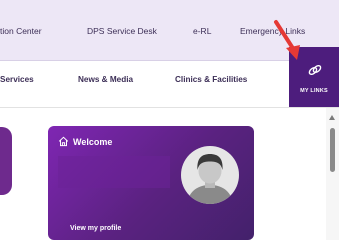  What do you see at coordinates (332, 174) in the screenshot?
I see `scrollbar` at bounding box center [332, 174].